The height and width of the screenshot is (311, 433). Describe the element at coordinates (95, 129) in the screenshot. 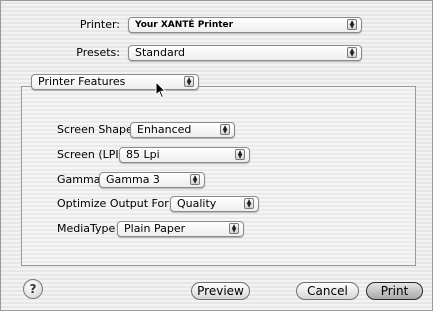

I see `screen-shape-label: Screen Shape` at that location.